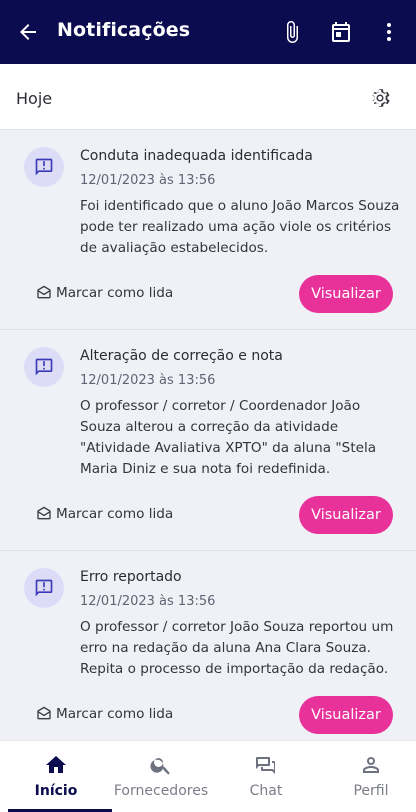  Describe the element at coordinates (371, 791) in the screenshot. I see `nav-label: Perfil` at that location.